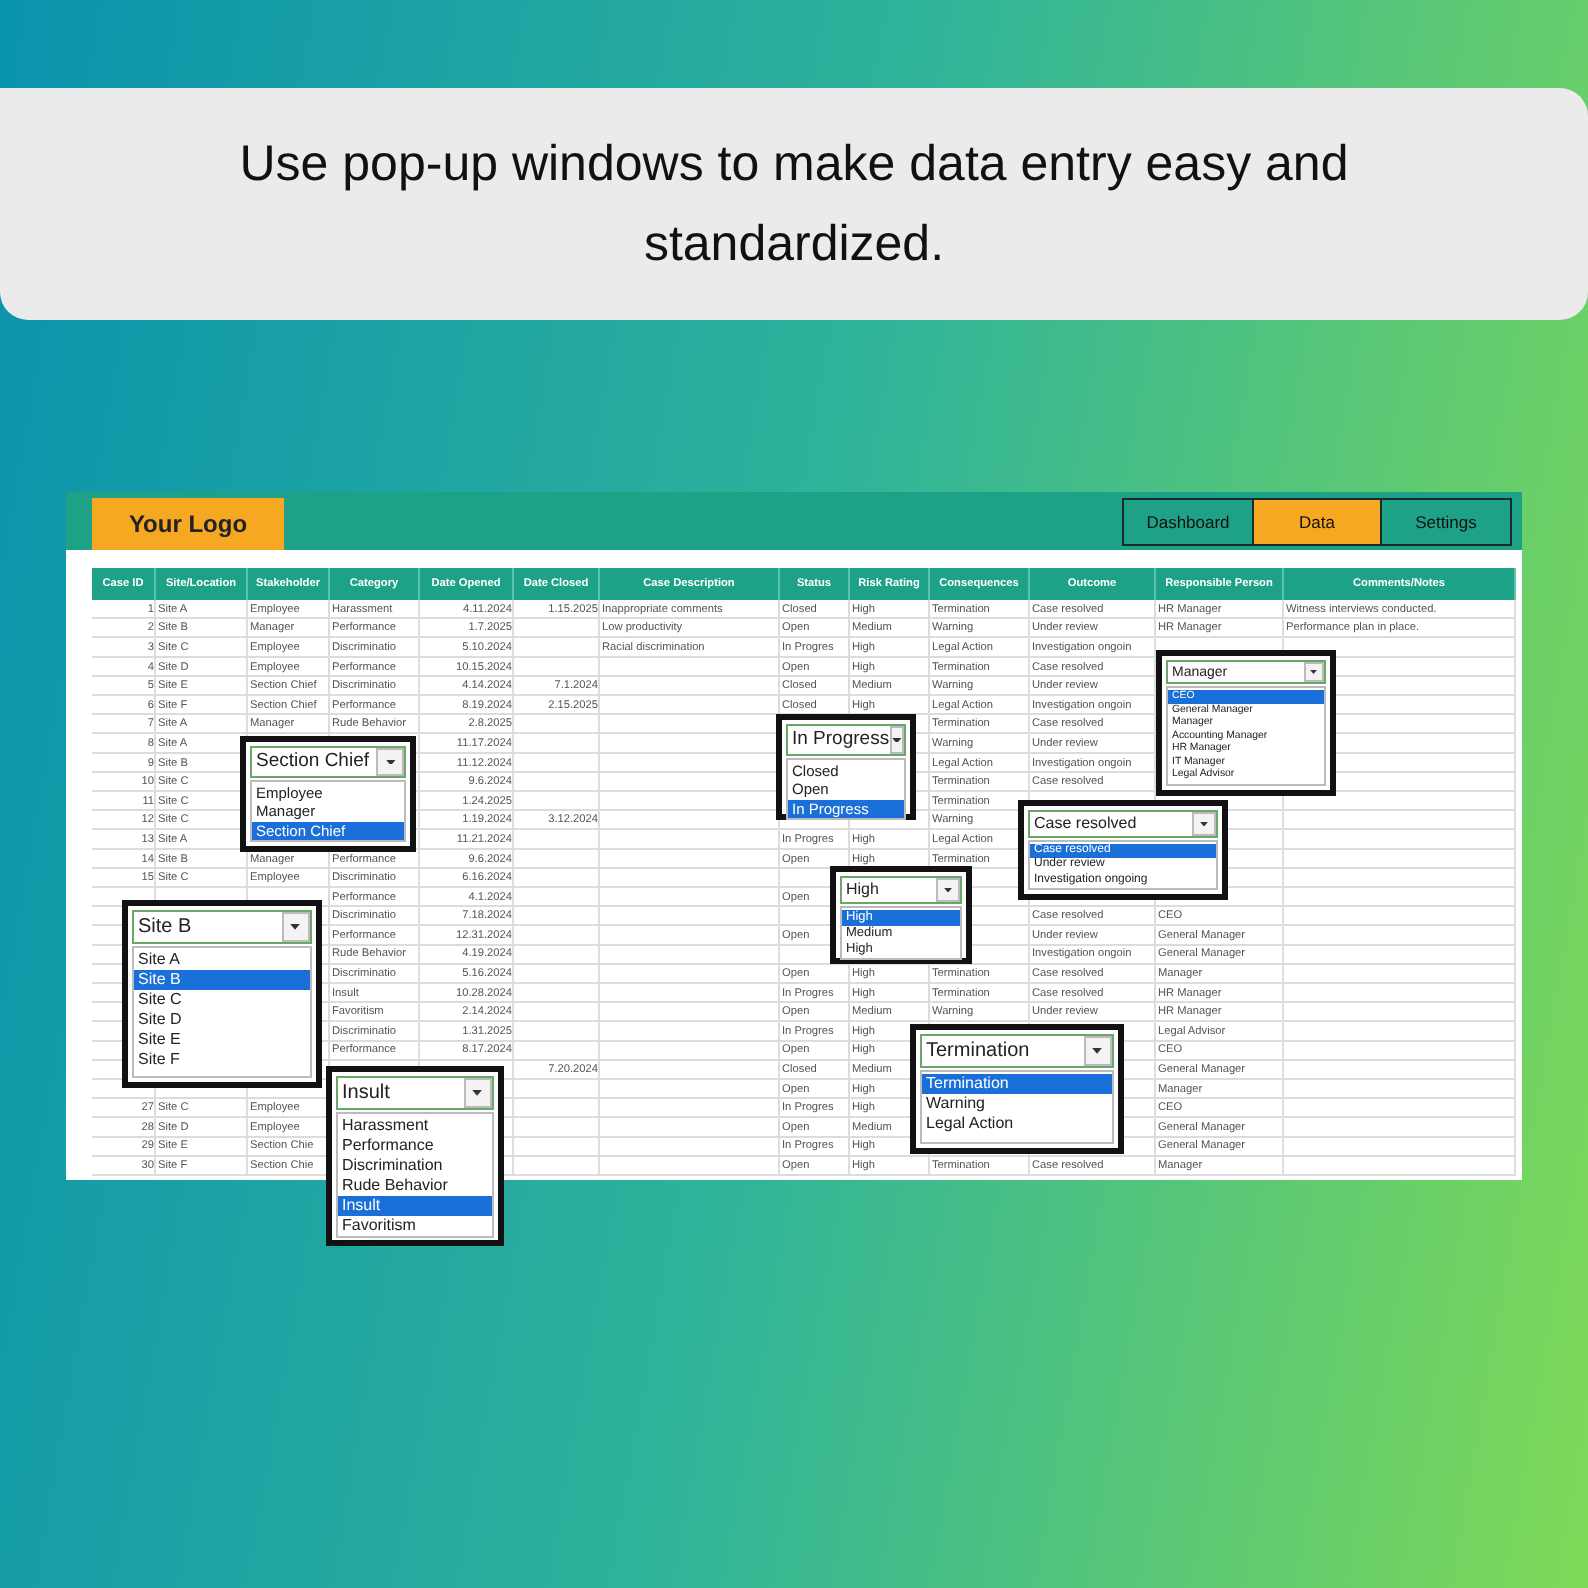  I want to click on dropdown-option: Performance, so click(415, 1145).